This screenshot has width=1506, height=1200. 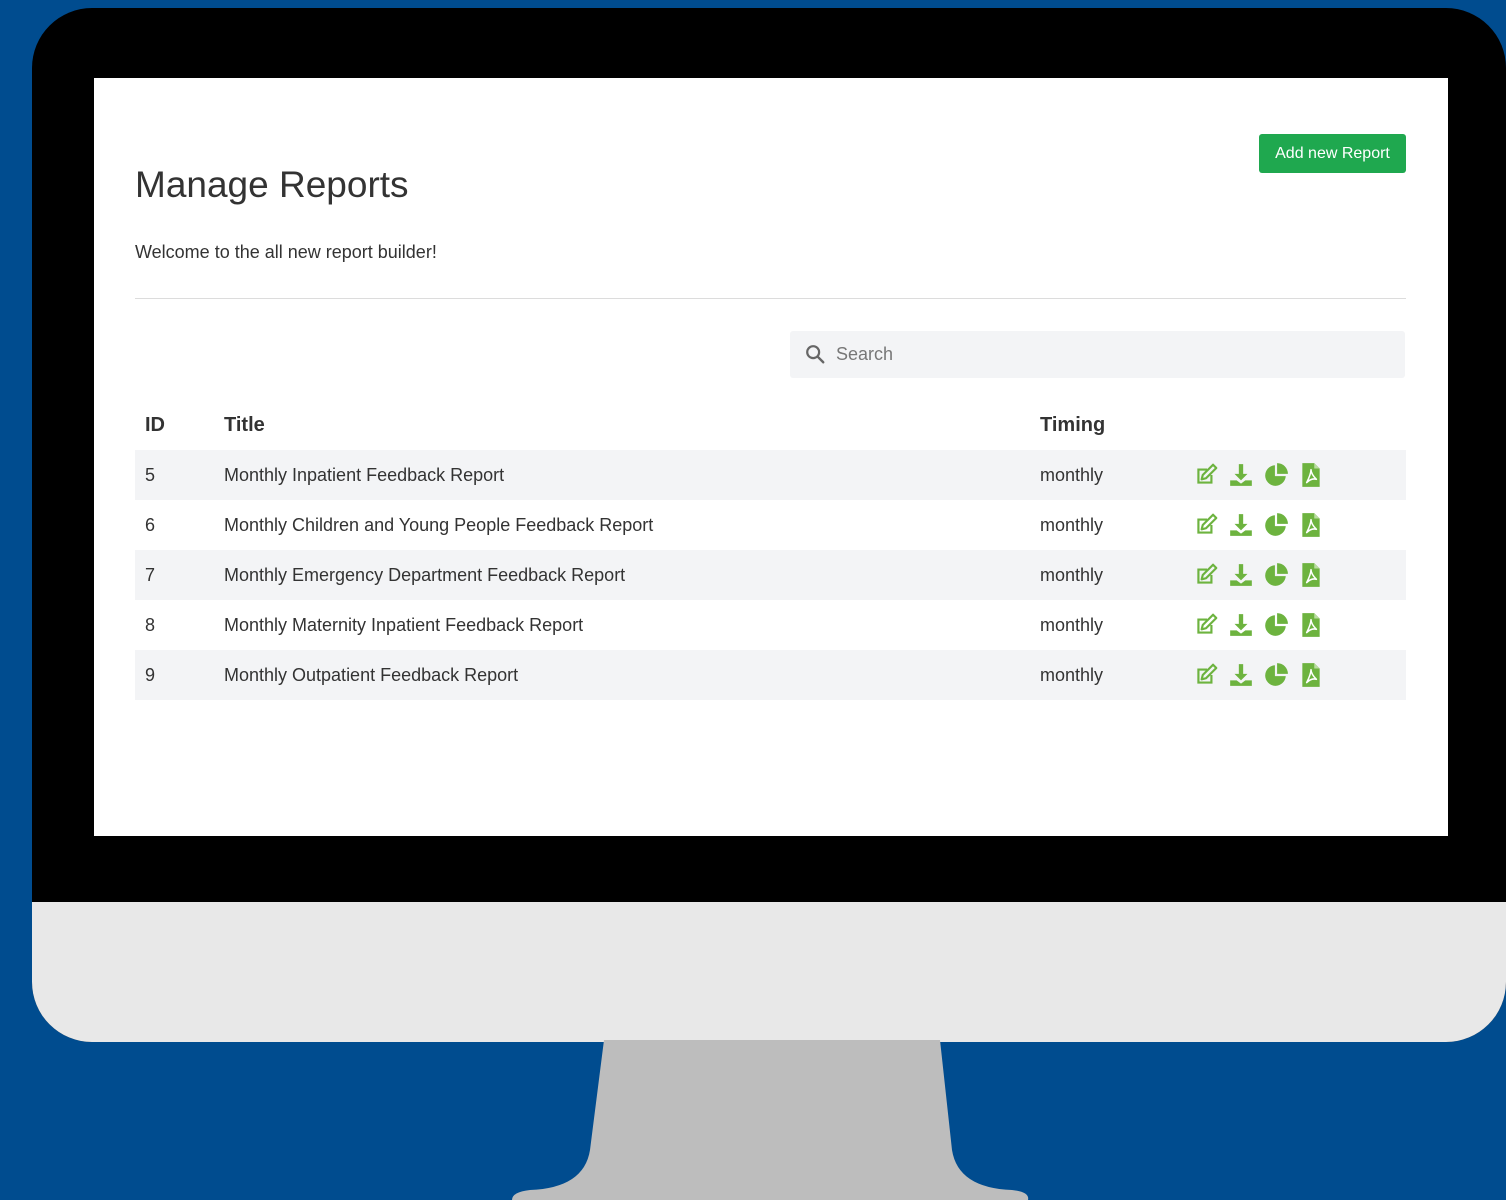 I want to click on report-id: 8, so click(x=150, y=624).